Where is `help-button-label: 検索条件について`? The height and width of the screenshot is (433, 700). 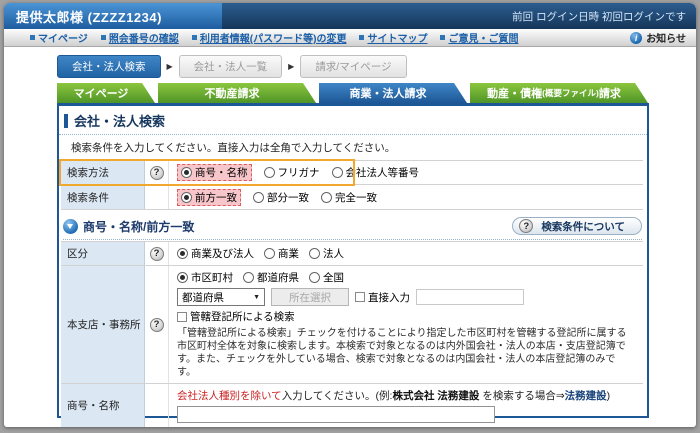
help-button-label: 検索条件について is located at coordinates (583, 226).